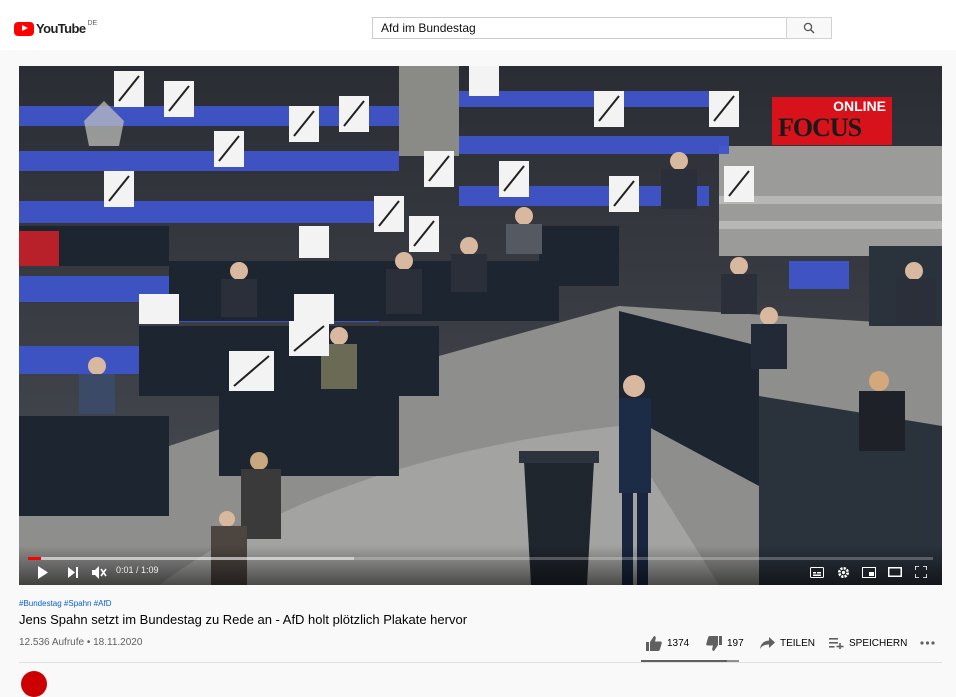  I want to click on search-input, so click(579, 28).